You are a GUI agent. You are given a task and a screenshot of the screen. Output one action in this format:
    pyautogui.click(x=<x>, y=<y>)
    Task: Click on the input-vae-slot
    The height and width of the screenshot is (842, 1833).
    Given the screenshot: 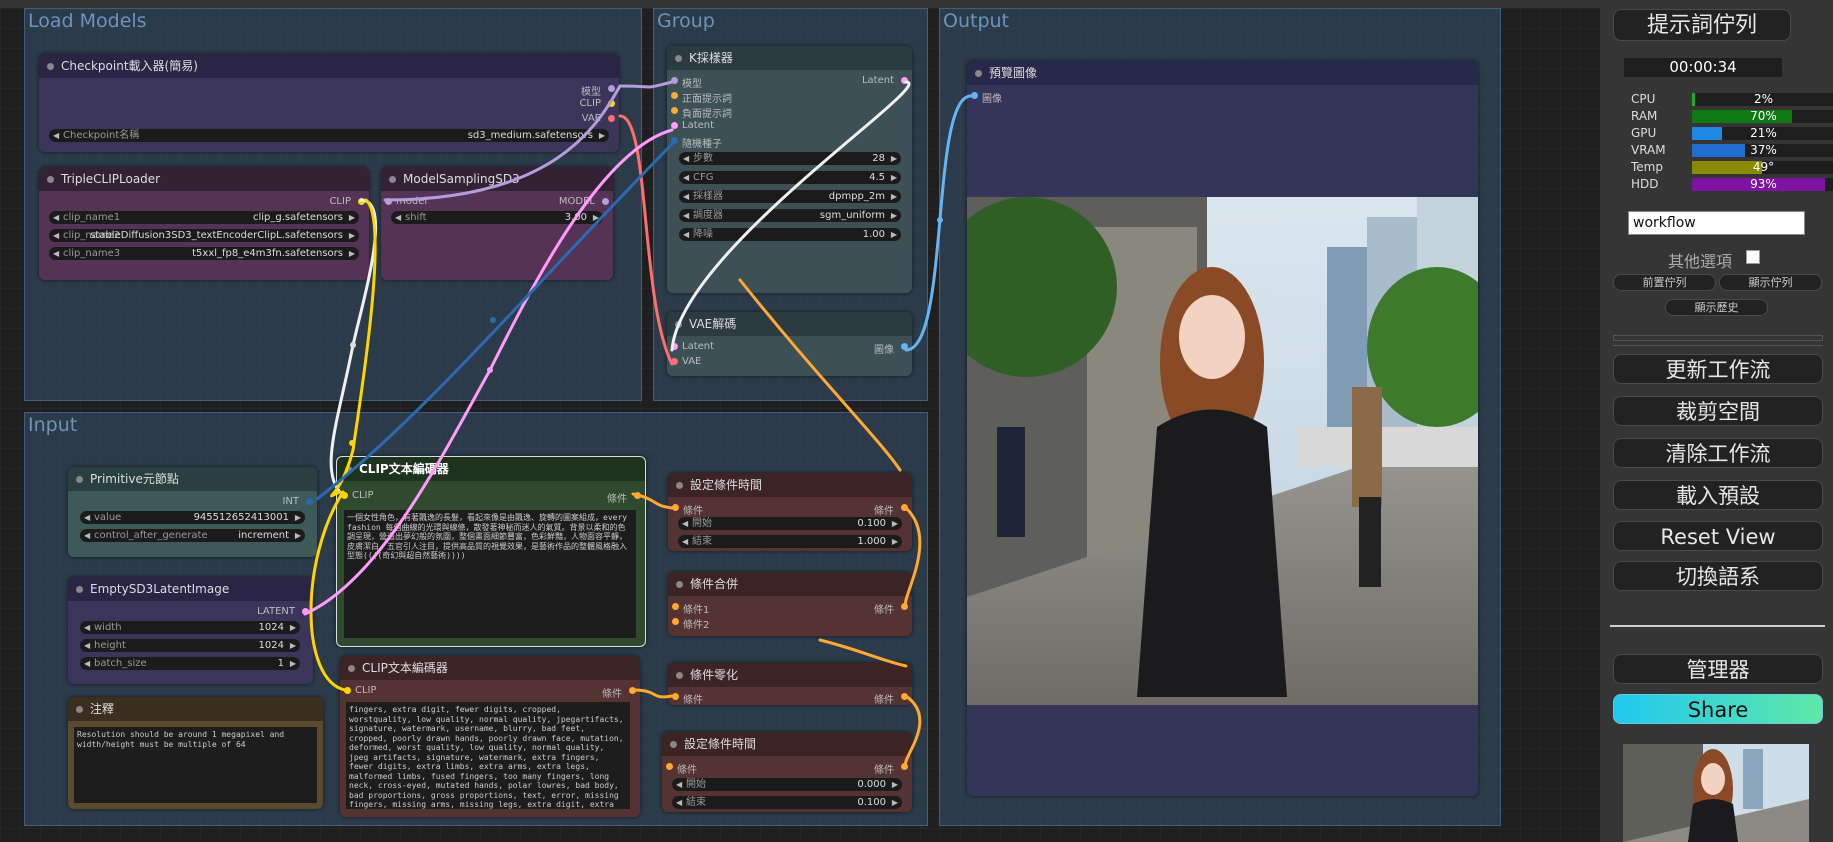 What is the action you would take?
    pyautogui.click(x=674, y=361)
    